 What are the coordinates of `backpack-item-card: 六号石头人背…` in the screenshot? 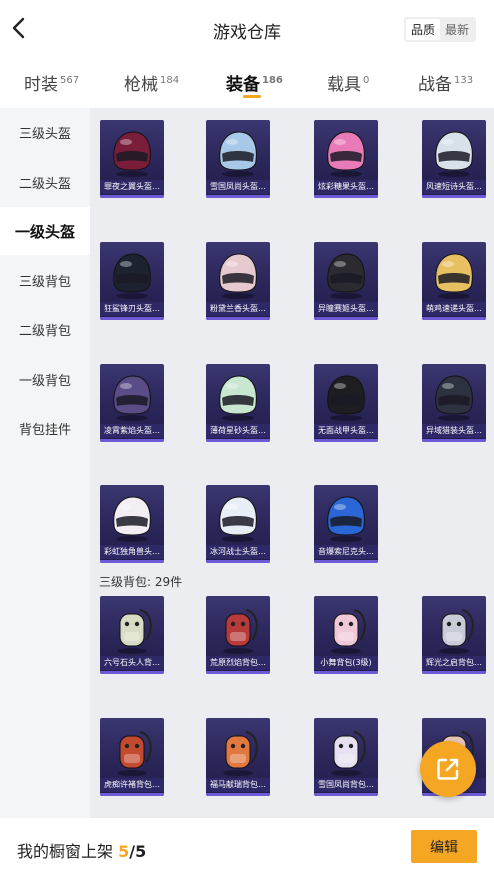 It's located at (132, 635).